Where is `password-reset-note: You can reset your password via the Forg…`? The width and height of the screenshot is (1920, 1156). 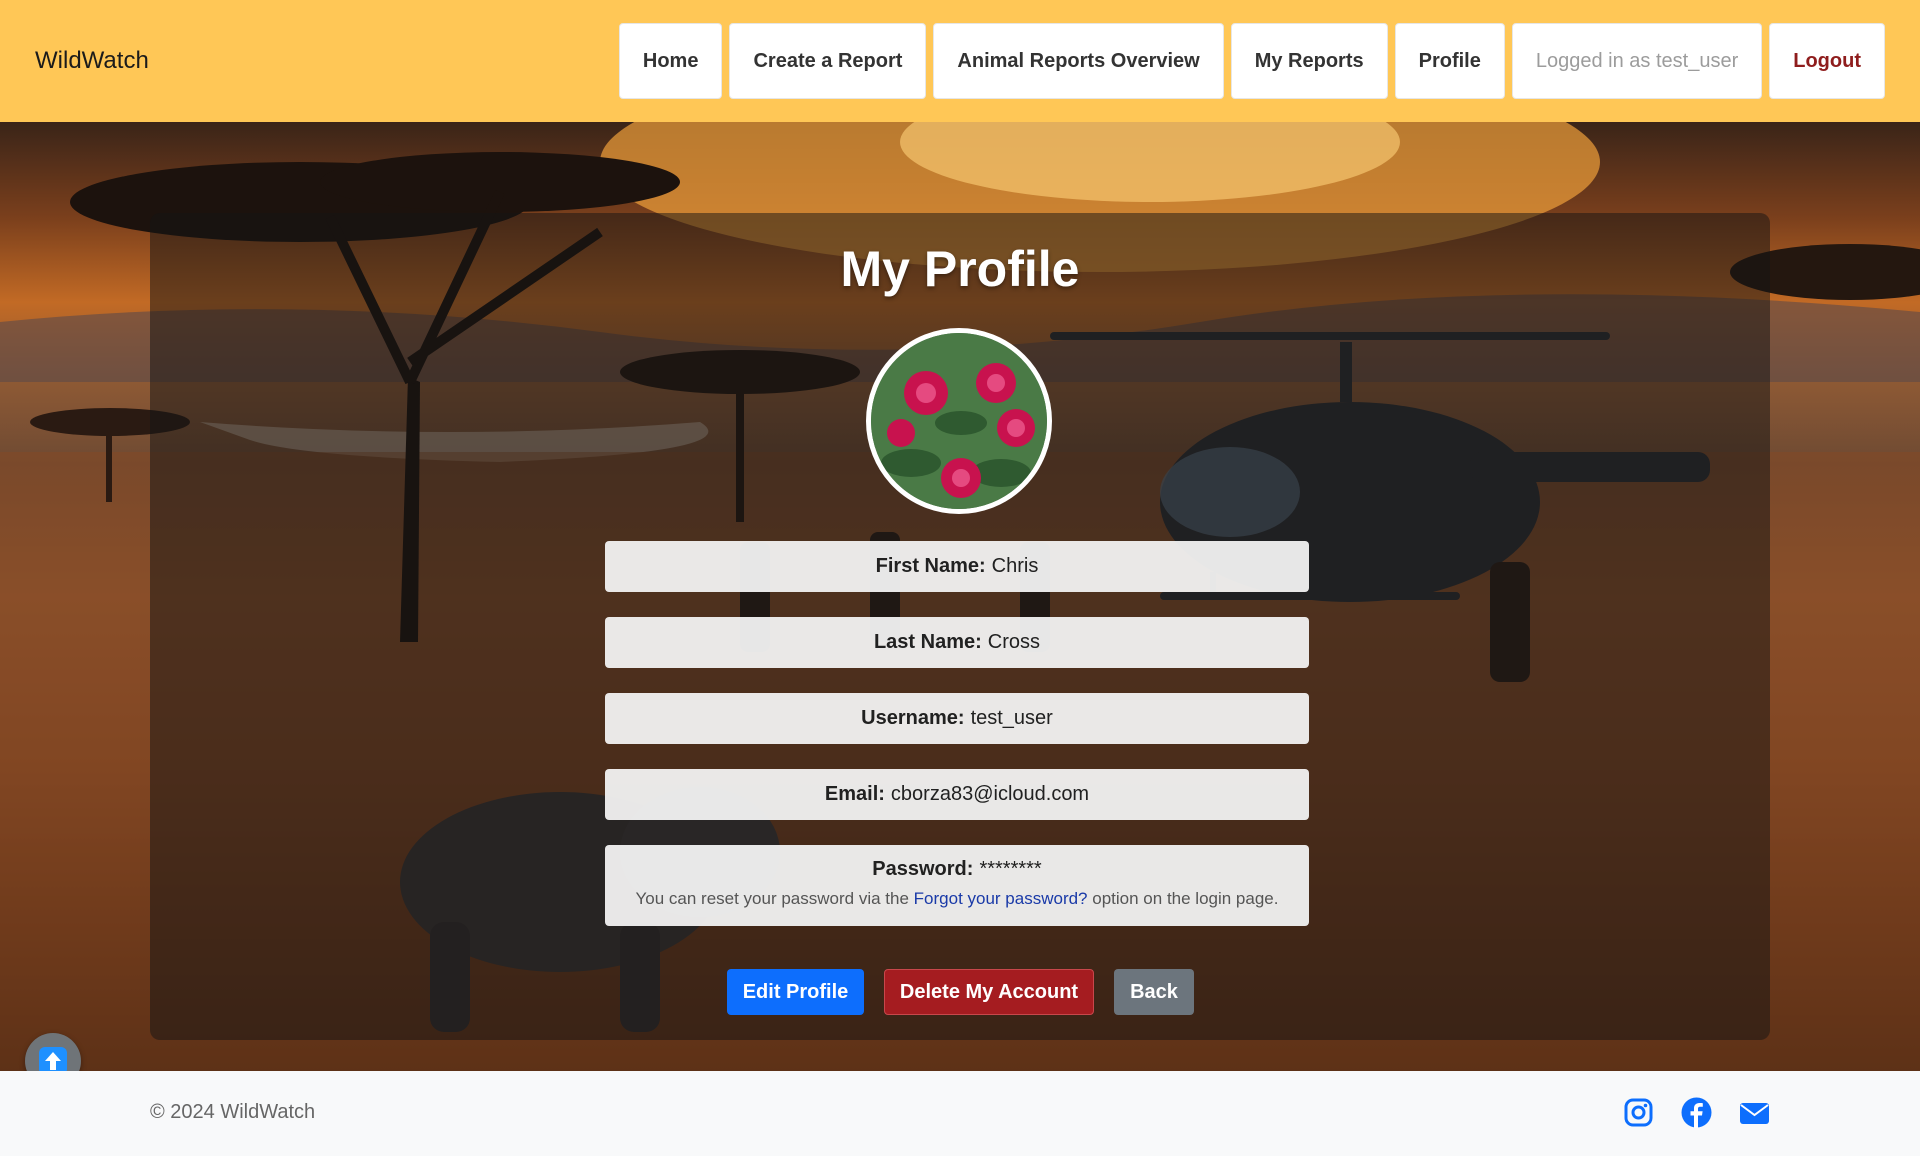 password-reset-note: You can reset your password via the Forg… is located at coordinates (957, 899).